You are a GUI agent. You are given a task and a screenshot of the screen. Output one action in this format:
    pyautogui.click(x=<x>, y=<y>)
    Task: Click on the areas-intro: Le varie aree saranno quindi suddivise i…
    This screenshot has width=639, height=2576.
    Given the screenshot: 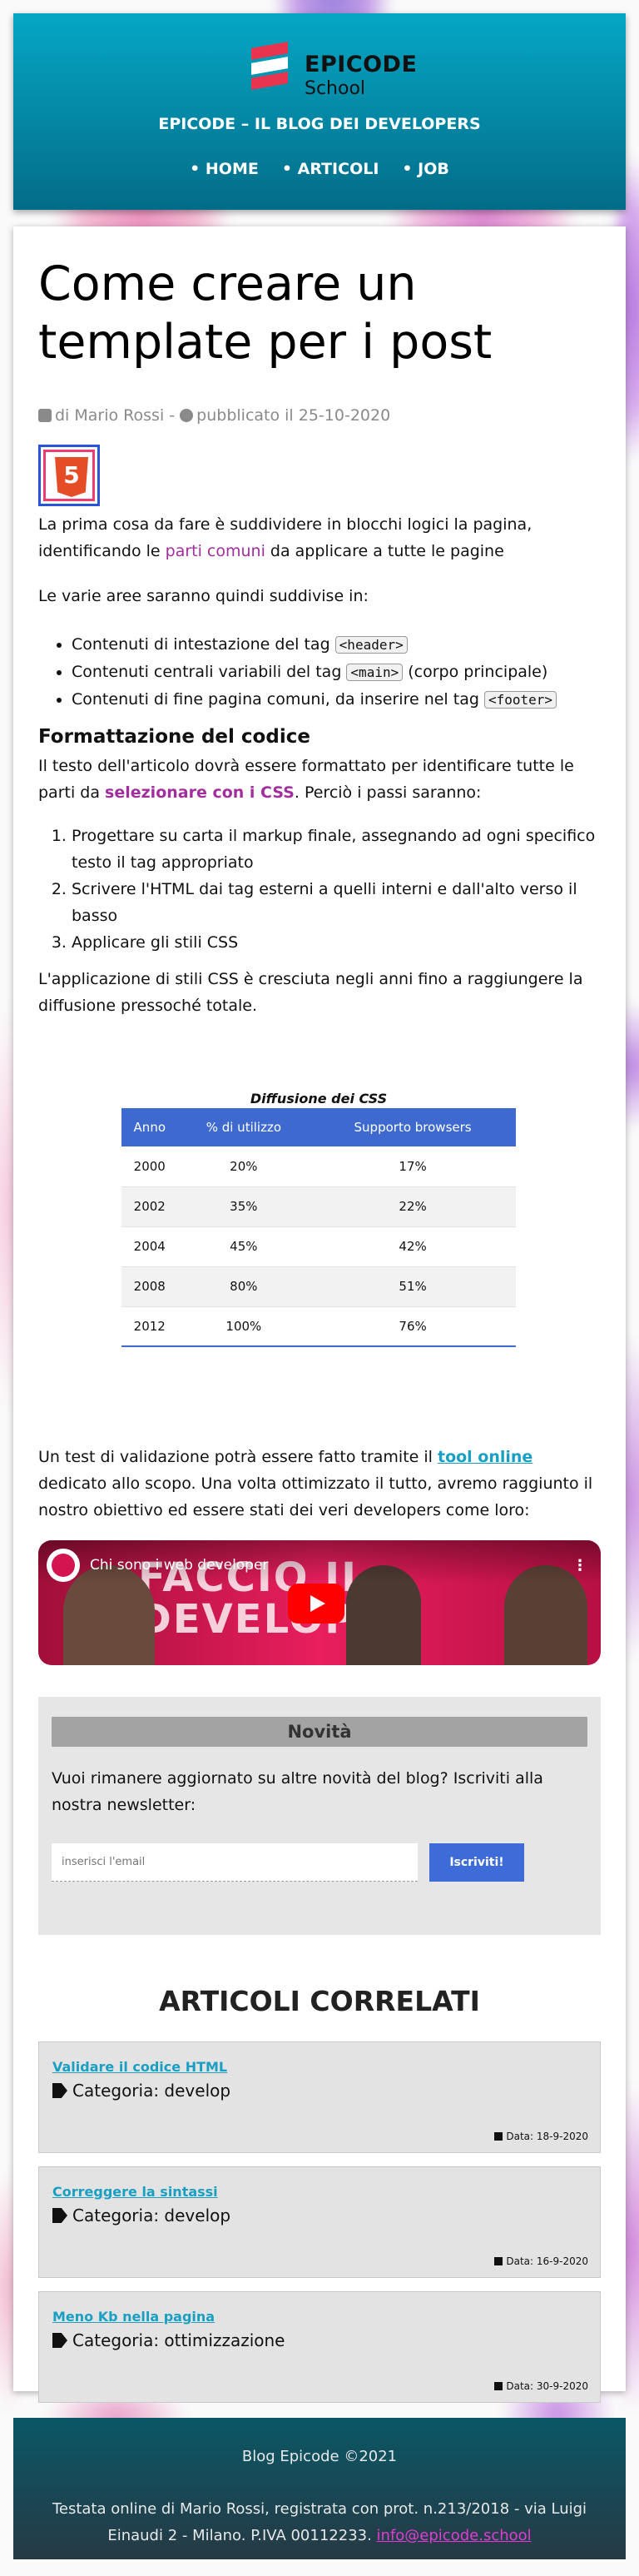 What is the action you would take?
    pyautogui.click(x=203, y=596)
    